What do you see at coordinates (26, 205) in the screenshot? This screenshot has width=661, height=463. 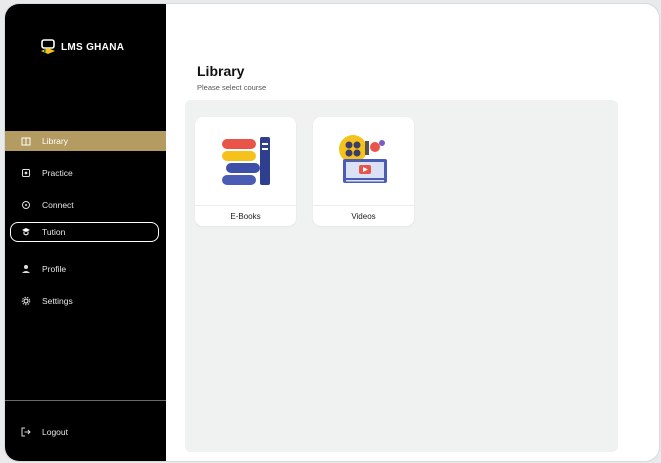 I see `connect-icon` at bounding box center [26, 205].